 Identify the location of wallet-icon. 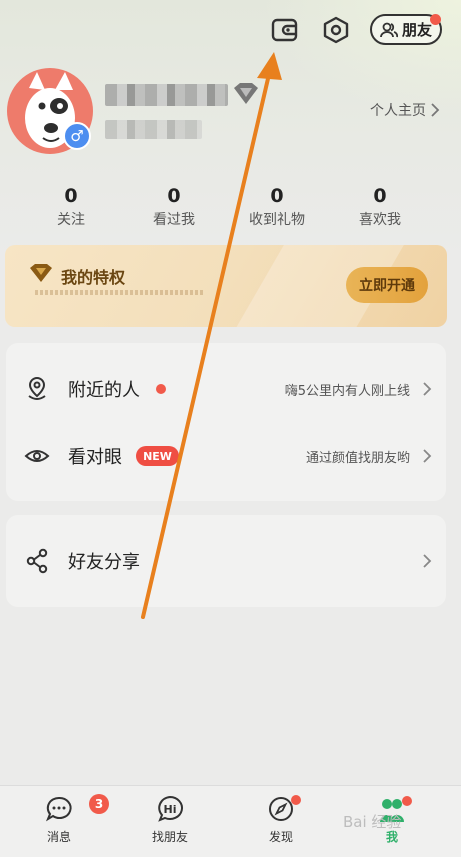
(284, 30).